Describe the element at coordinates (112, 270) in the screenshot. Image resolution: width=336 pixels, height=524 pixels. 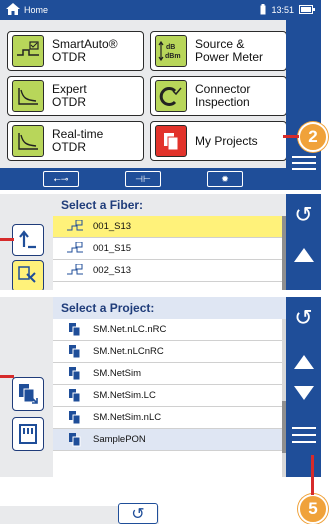
I see `fiber-name: 002_S13` at that location.